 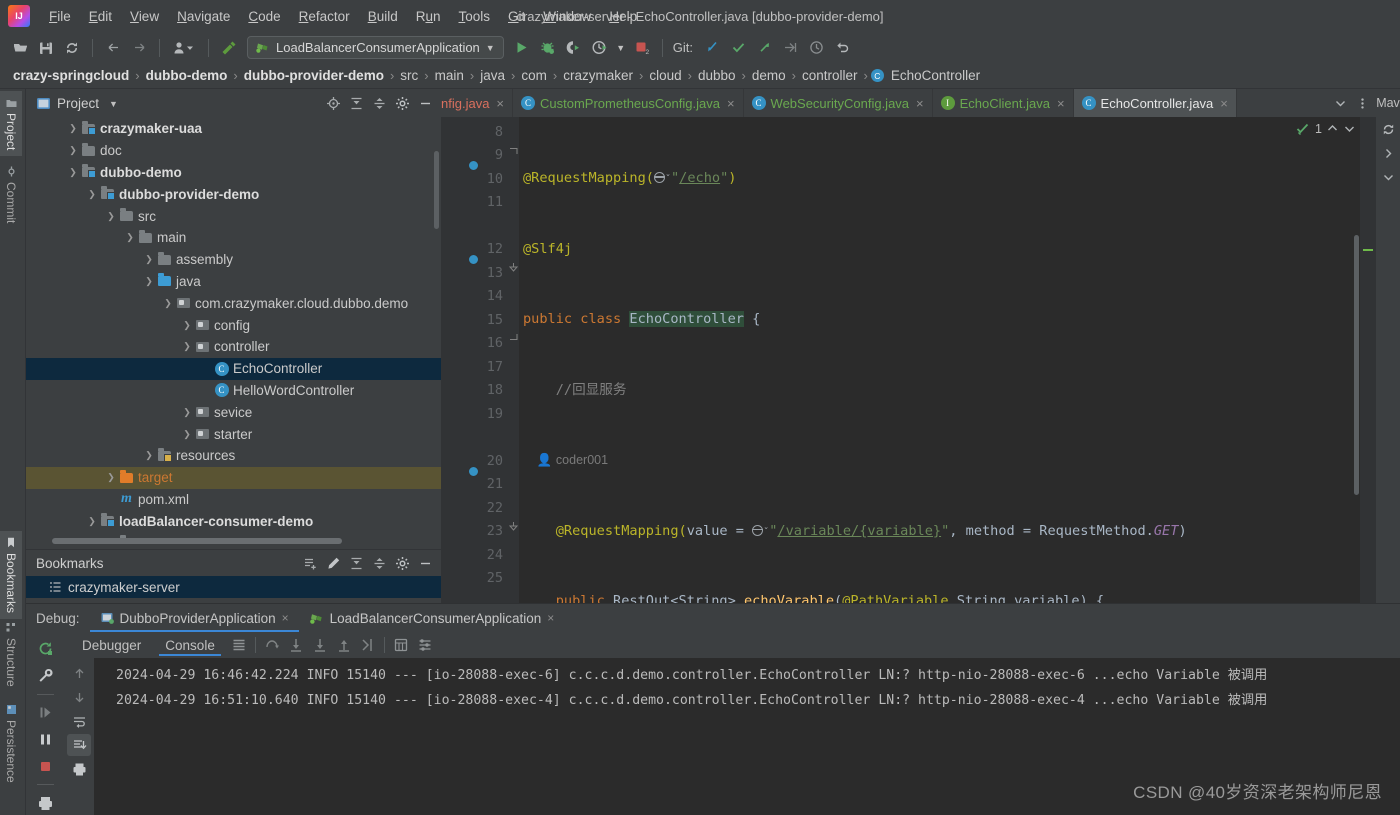 What do you see at coordinates (45, 676) in the screenshot?
I see `settings-wrench-icon` at bounding box center [45, 676].